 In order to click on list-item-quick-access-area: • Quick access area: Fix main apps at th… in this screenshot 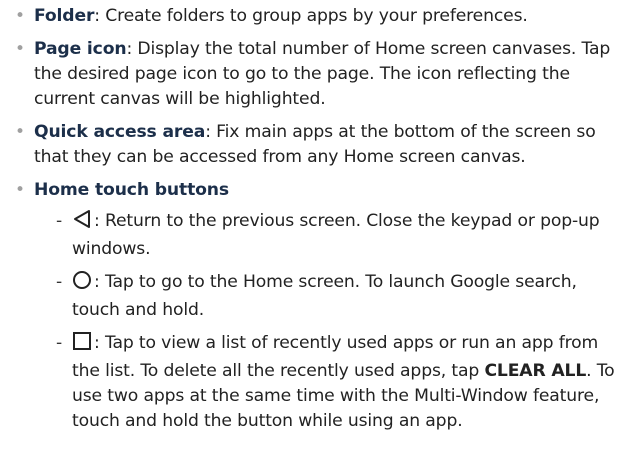, I will do `click(320, 145)`.